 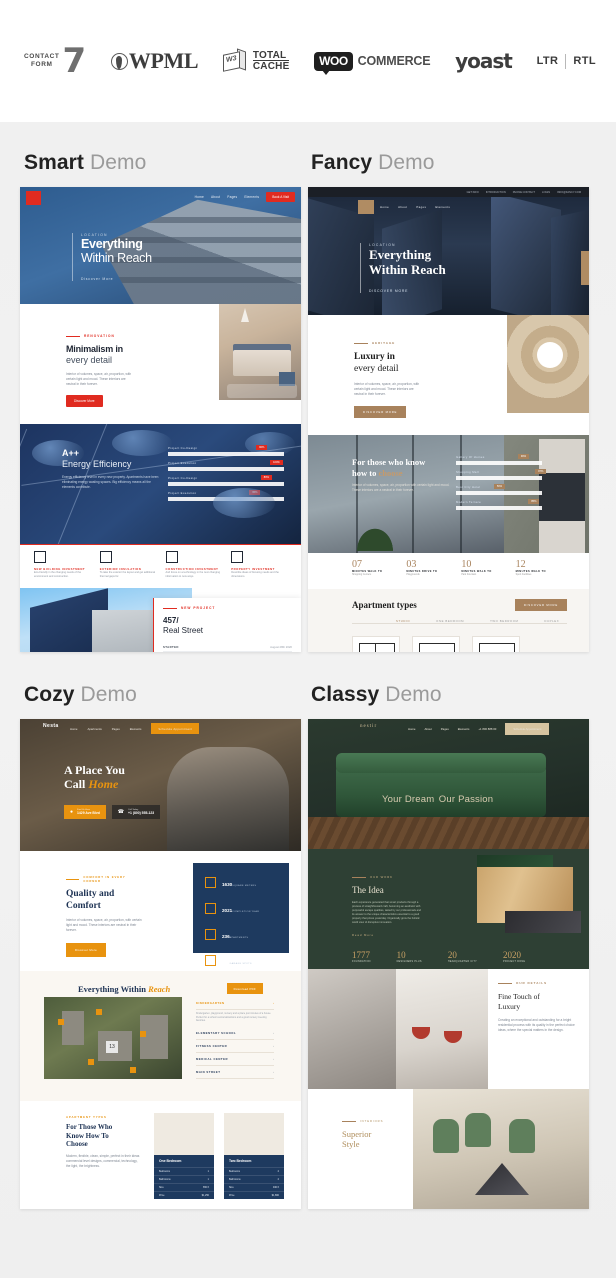 I want to click on hero-more-link: Discover More, so click(x=116, y=279).